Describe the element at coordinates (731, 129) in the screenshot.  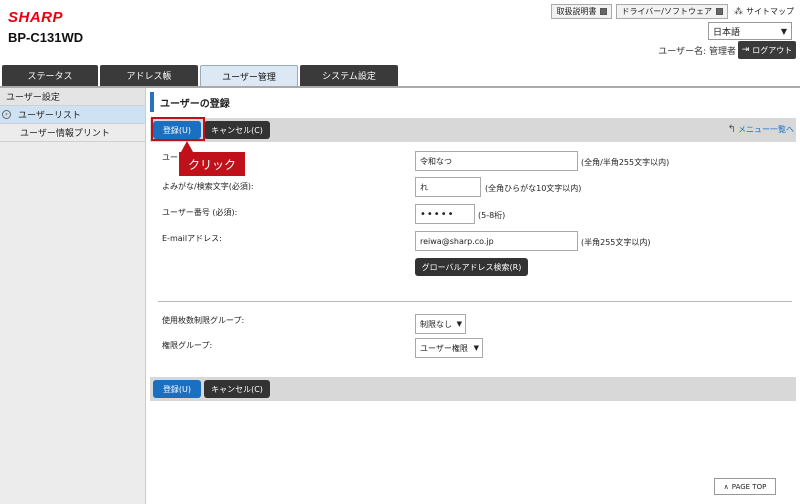
I see `return-arrow-icon: ↰` at that location.